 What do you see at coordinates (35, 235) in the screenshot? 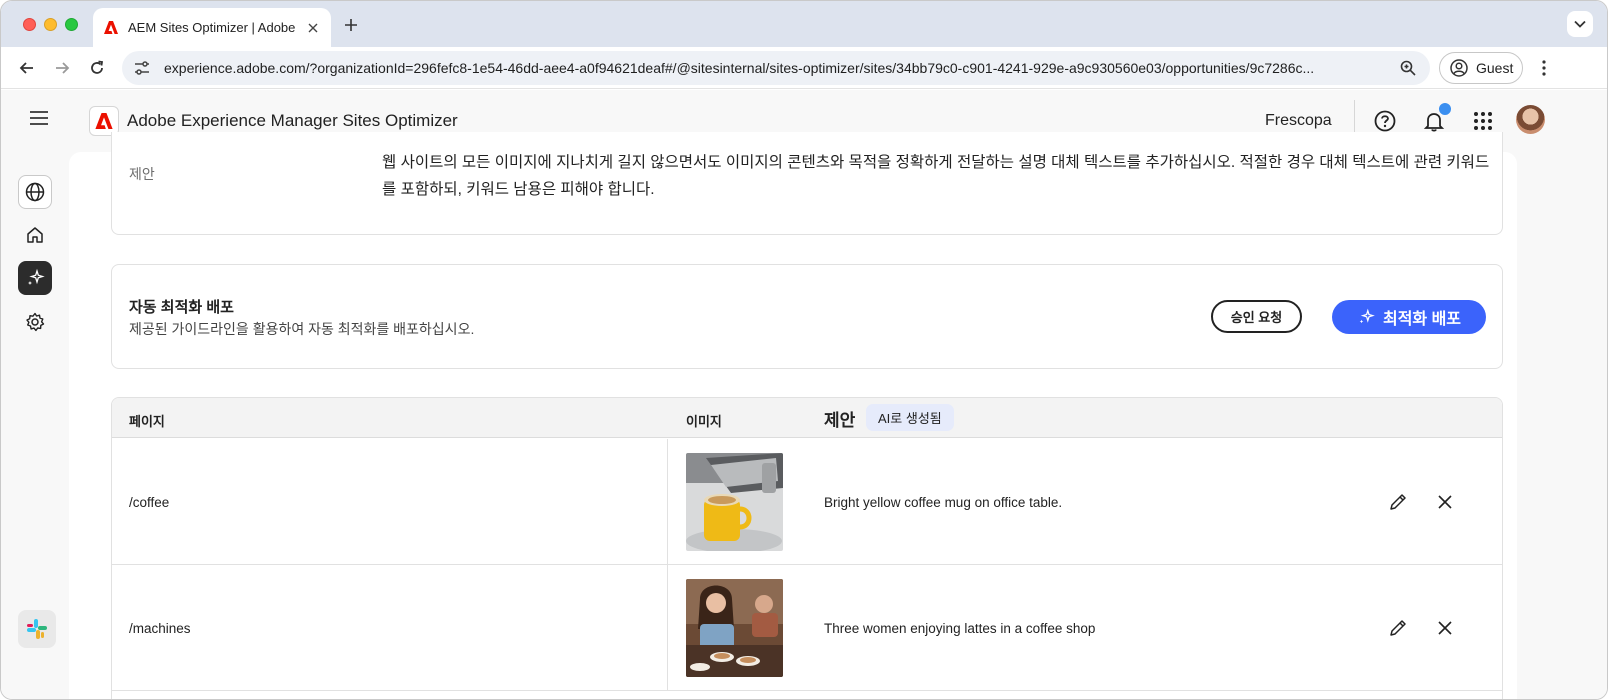
I see `rail-home-icon` at bounding box center [35, 235].